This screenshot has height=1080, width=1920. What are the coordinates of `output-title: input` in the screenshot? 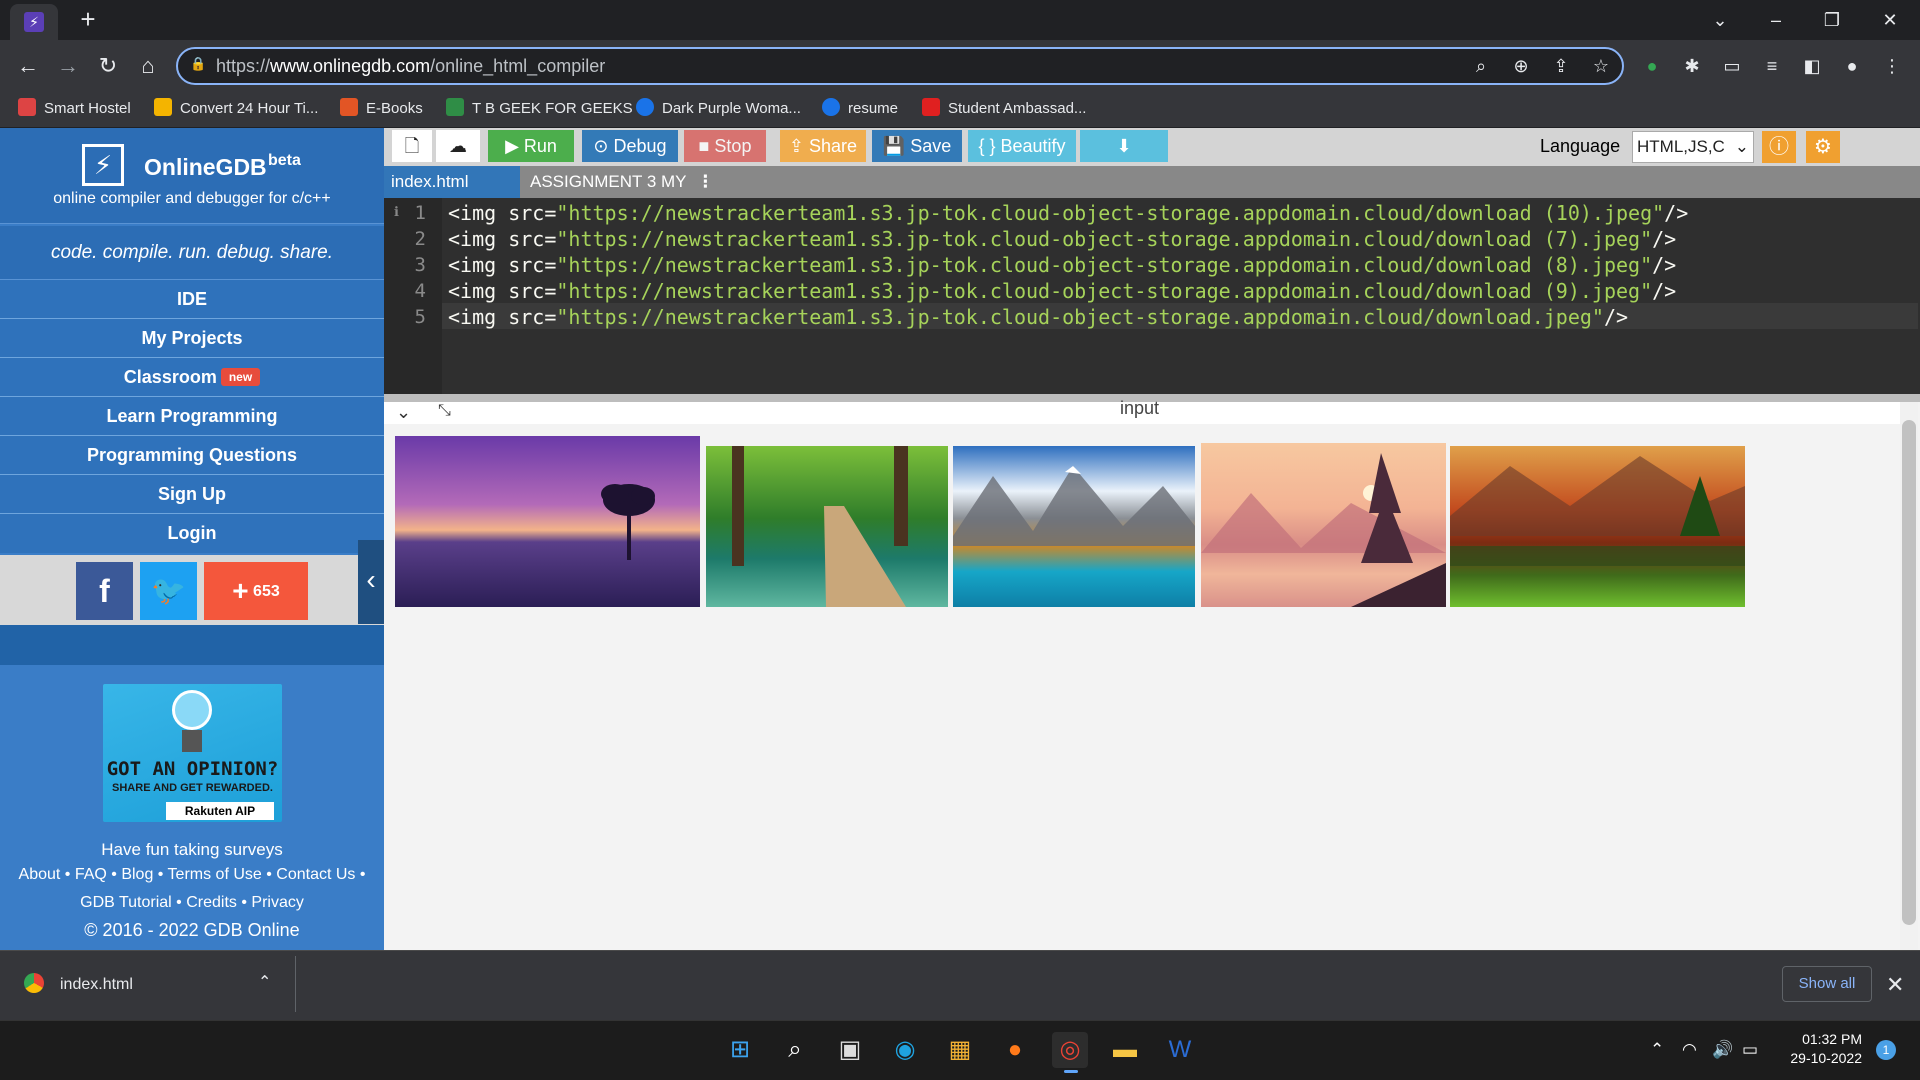 It's located at (1140, 408).